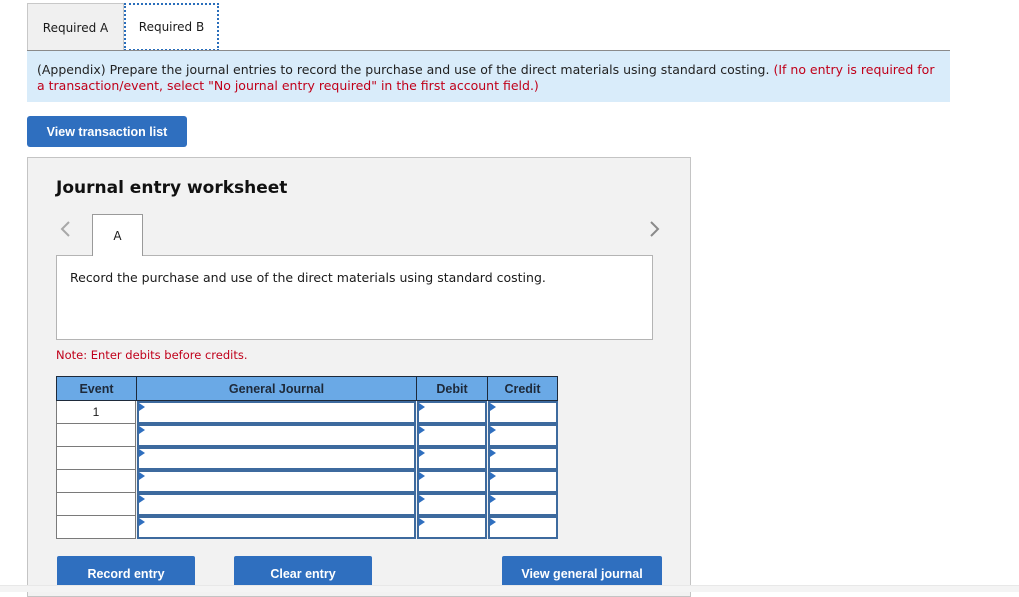 The image size is (1019, 597). Describe the element at coordinates (96, 412) in the screenshot. I see `event-cell: 1` at that location.